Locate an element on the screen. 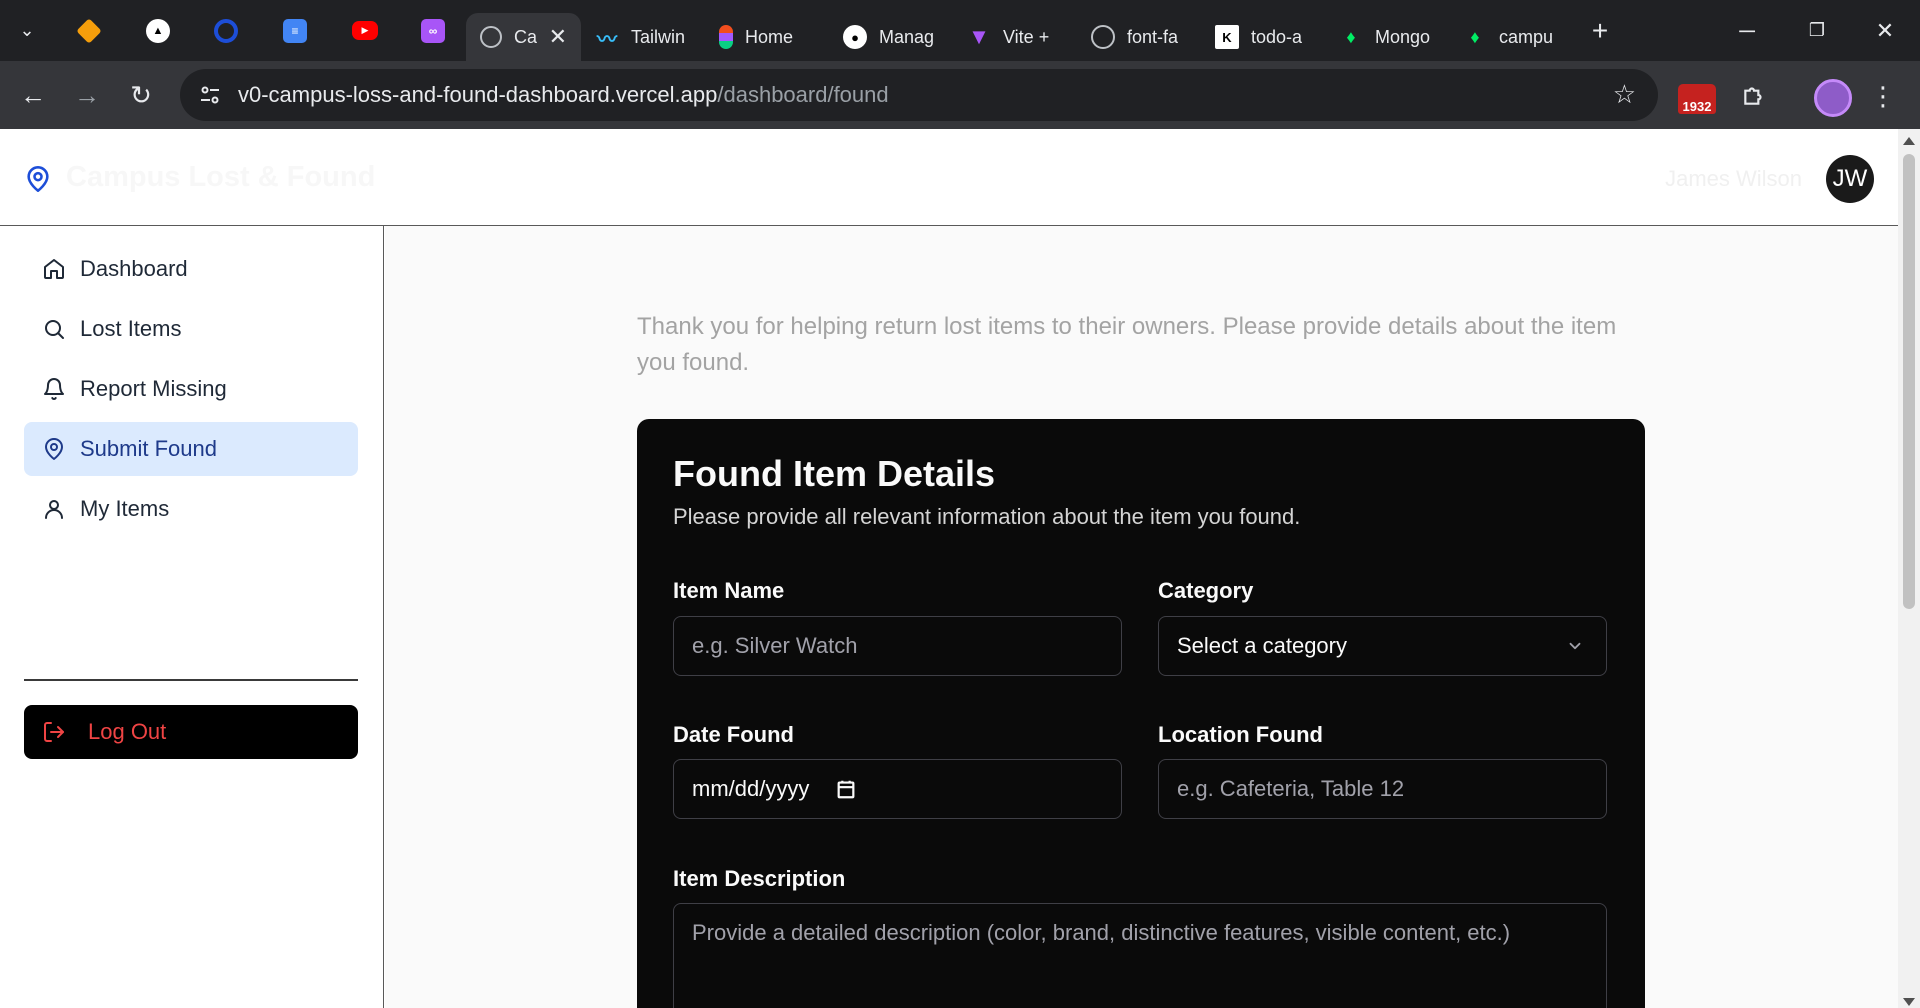 The image size is (1920, 1008). tab: ♦ campu is located at coordinates (1511, 37).